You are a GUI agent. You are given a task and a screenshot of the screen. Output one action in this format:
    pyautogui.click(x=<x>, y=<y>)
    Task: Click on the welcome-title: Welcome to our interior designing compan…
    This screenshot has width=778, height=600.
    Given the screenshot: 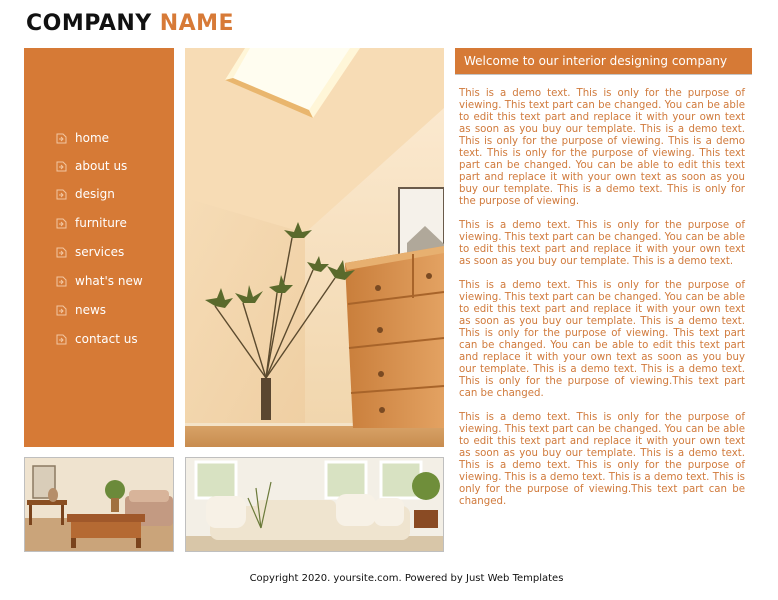 What is the action you would take?
    pyautogui.click(x=596, y=61)
    